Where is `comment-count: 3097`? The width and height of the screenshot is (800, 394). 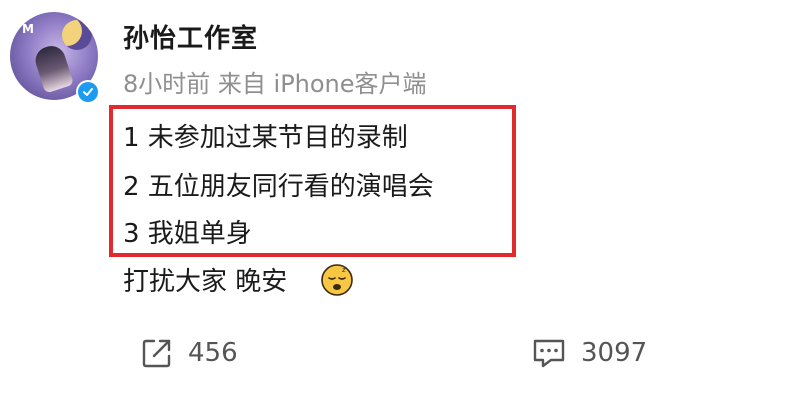
comment-count: 3097 is located at coordinates (614, 353).